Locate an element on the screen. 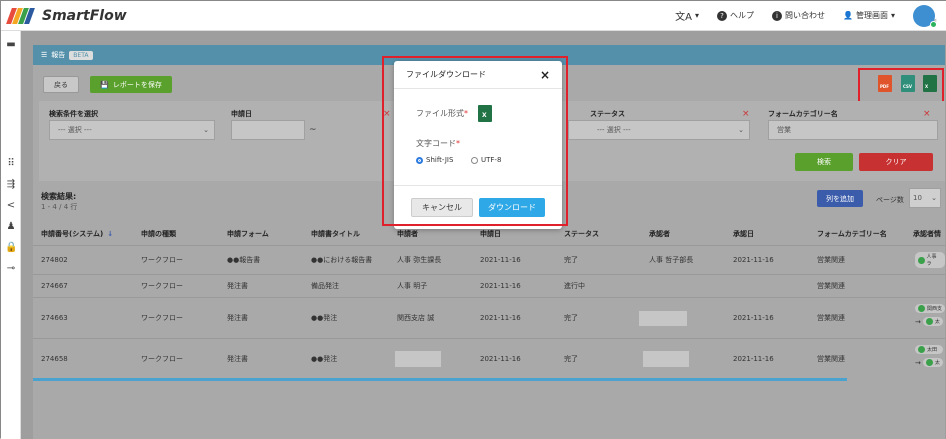  condition-select: --- 選択 --- ⌄ is located at coordinates (132, 130).